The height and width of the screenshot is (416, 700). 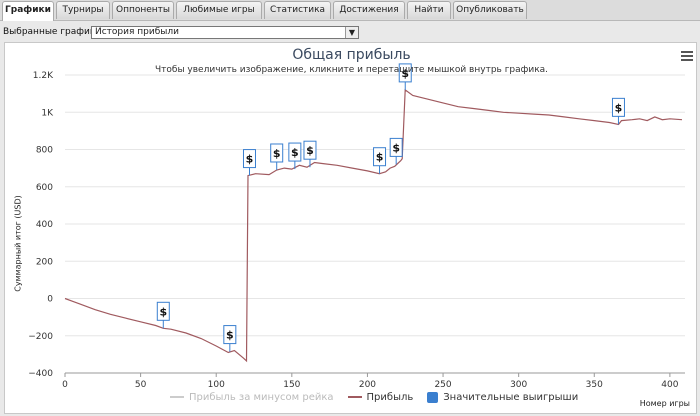 What do you see at coordinates (291, 385) in the screenshot?
I see `x-tick-label: 150` at bounding box center [291, 385].